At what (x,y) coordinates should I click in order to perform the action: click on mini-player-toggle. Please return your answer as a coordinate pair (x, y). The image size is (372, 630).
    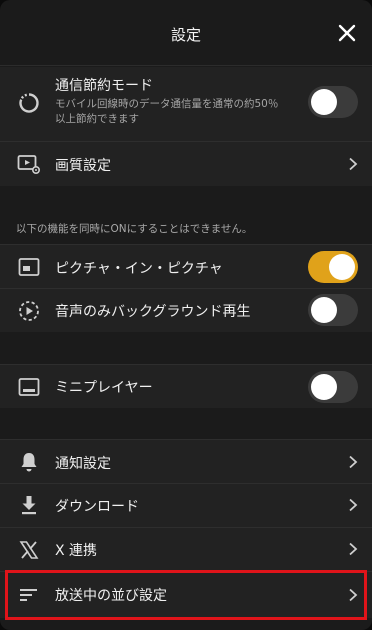
    Looking at the image, I should click on (333, 387).